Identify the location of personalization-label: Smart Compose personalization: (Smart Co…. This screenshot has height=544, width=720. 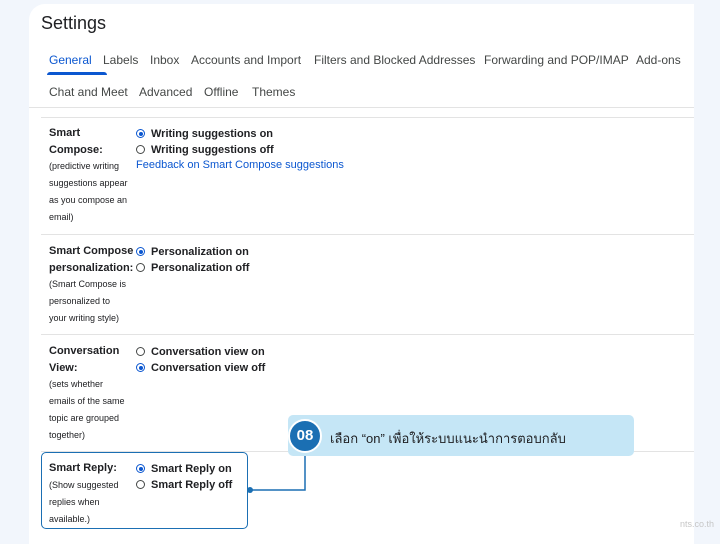
(95, 285).